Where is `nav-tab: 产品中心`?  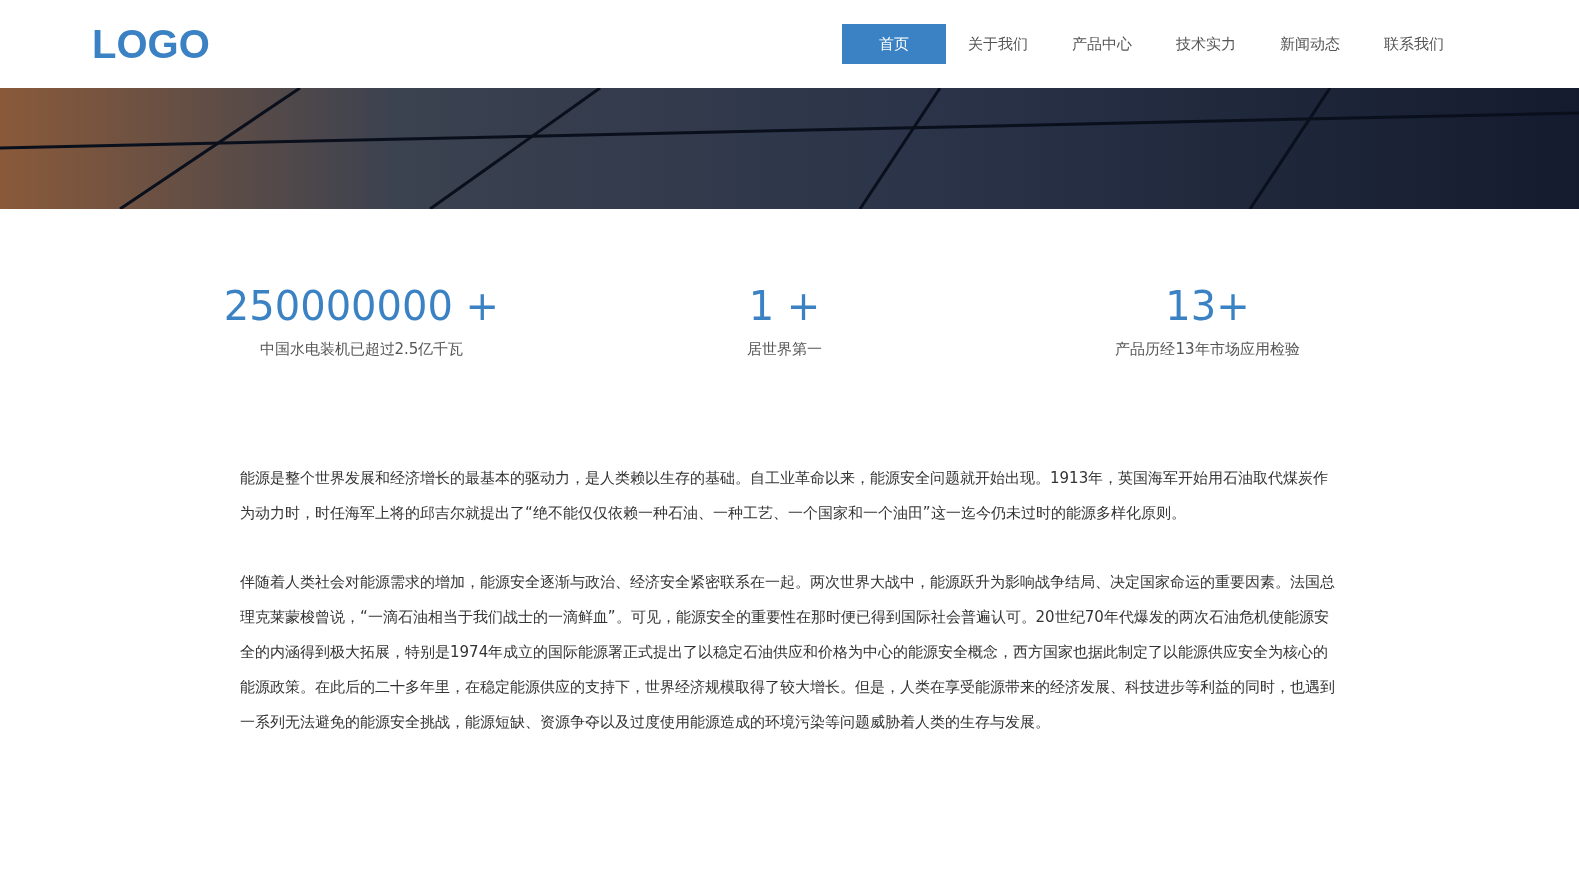 nav-tab: 产品中心 is located at coordinates (1102, 44).